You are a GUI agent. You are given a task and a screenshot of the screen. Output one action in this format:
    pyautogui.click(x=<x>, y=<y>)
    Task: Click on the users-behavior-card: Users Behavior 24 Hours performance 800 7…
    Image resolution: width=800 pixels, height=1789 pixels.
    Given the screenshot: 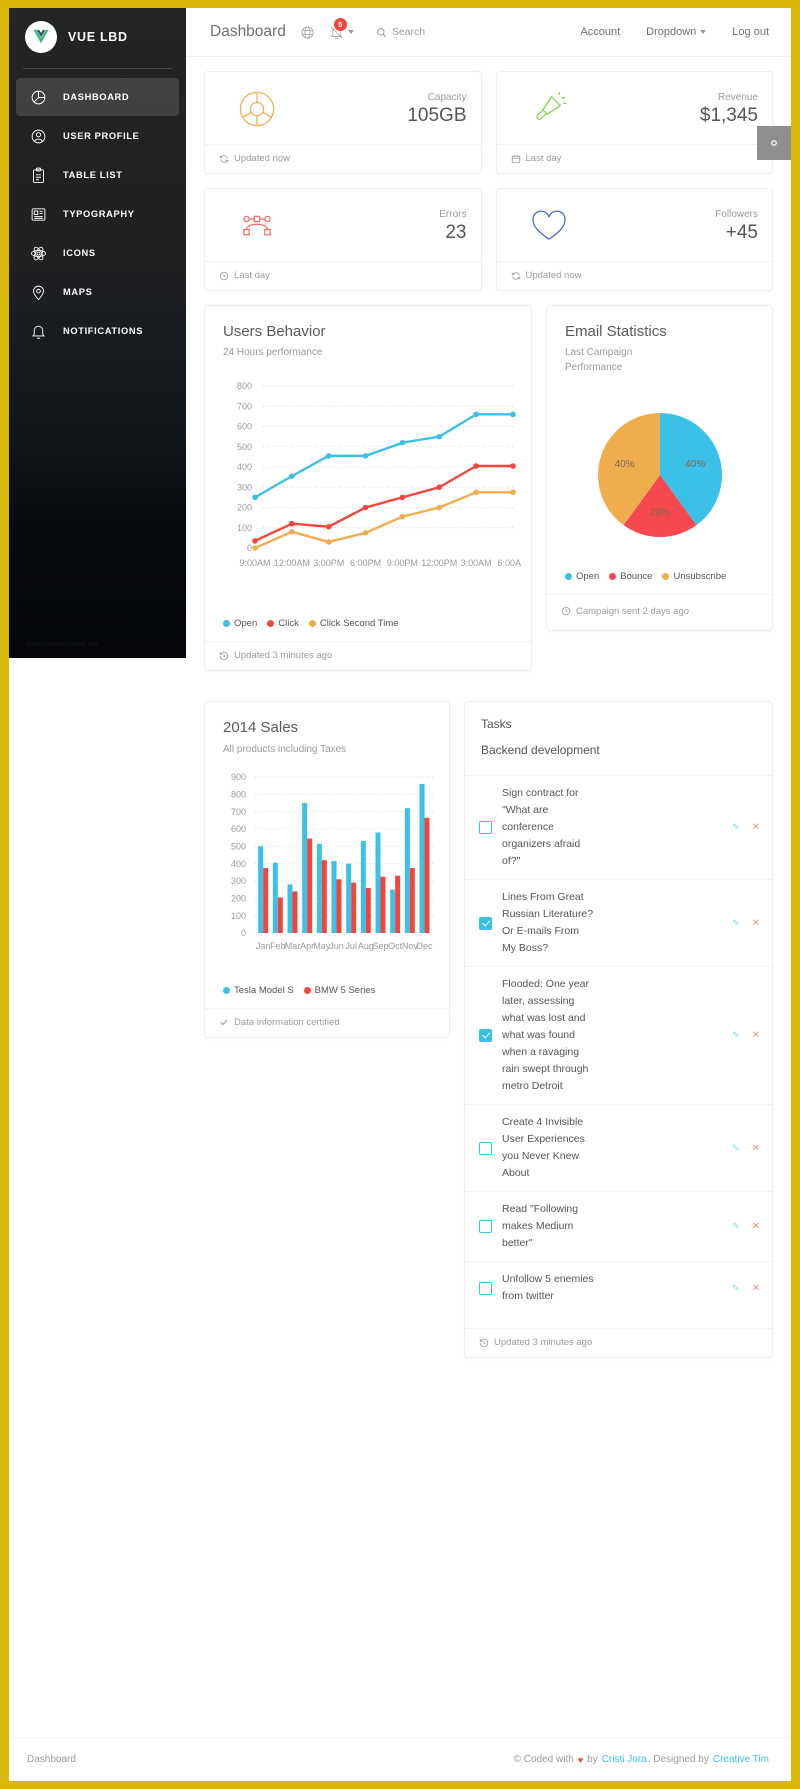 What is the action you would take?
    pyautogui.click(x=368, y=488)
    